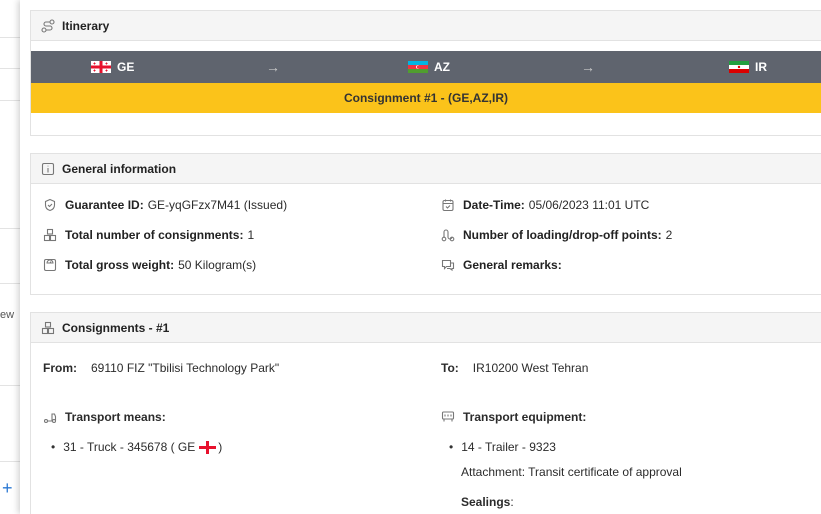 The image size is (821, 514). Describe the element at coordinates (761, 67) in the screenshot. I see `route-stop-label: IR` at that location.